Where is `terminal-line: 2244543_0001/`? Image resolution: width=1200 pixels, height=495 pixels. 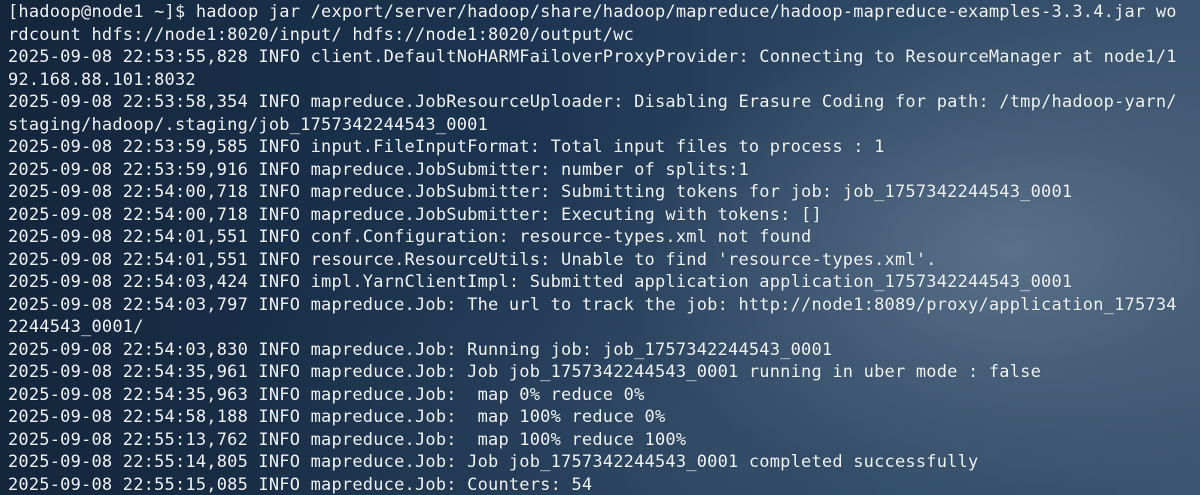 terminal-line: 2244543_0001/ is located at coordinates (76, 327).